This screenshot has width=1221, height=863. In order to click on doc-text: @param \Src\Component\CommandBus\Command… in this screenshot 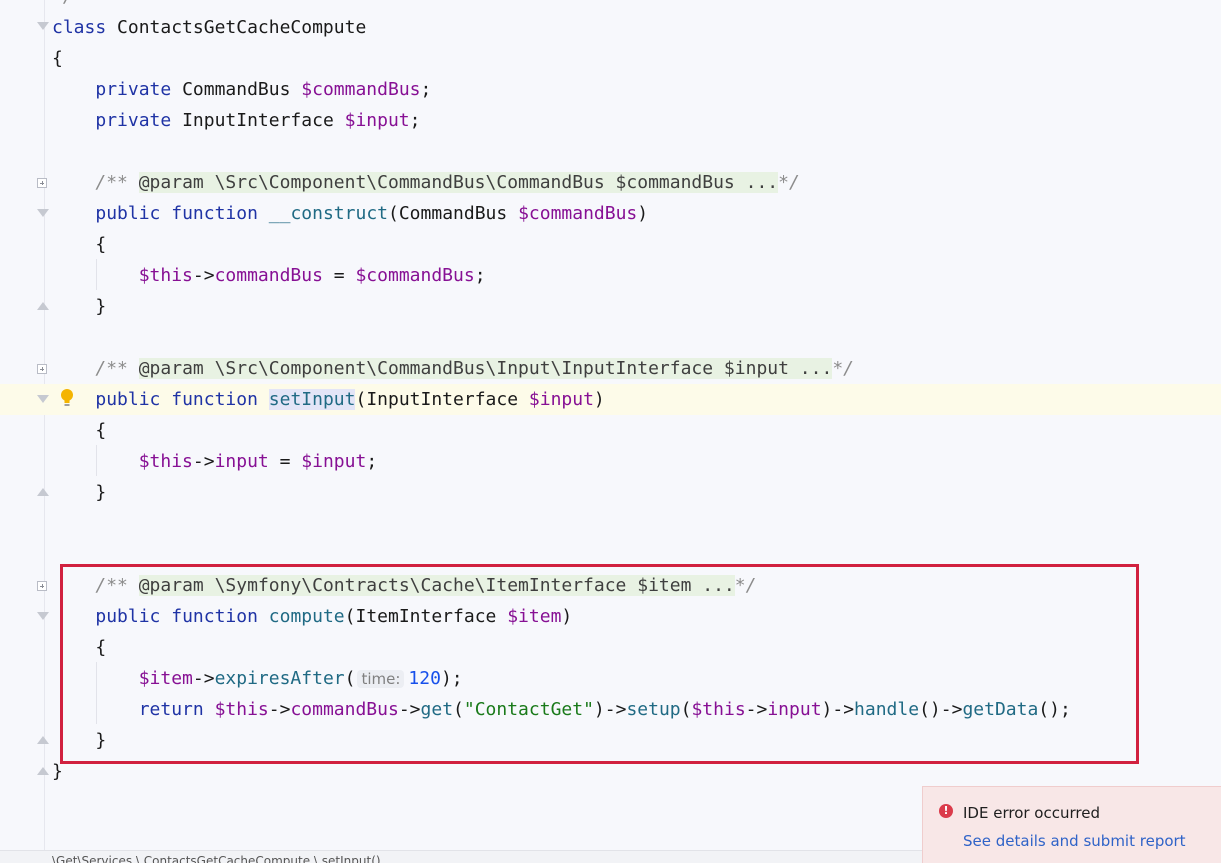, I will do `click(458, 182)`.